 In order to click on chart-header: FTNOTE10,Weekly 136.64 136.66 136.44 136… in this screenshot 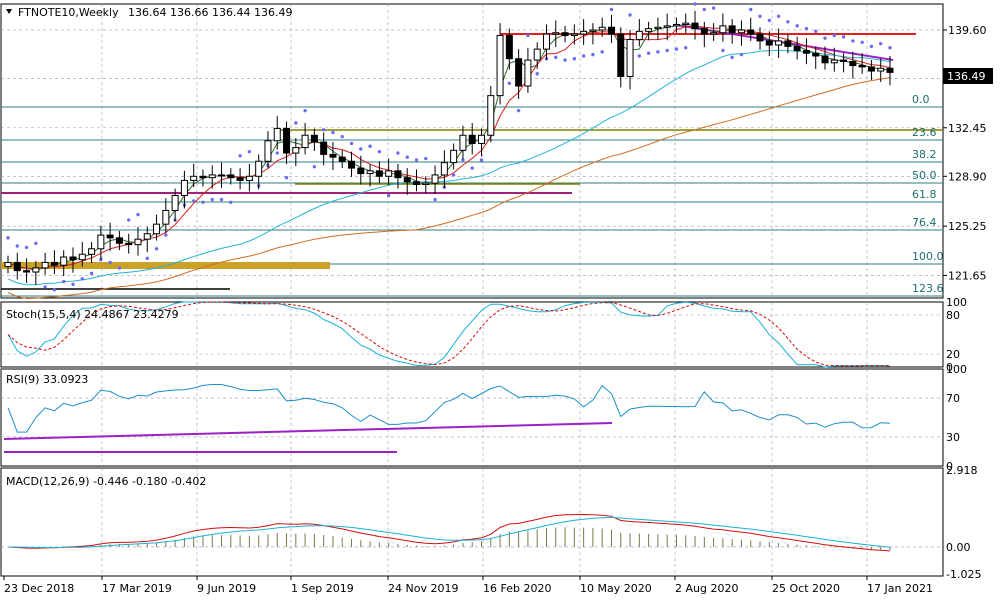, I will do `click(149, 12)`.